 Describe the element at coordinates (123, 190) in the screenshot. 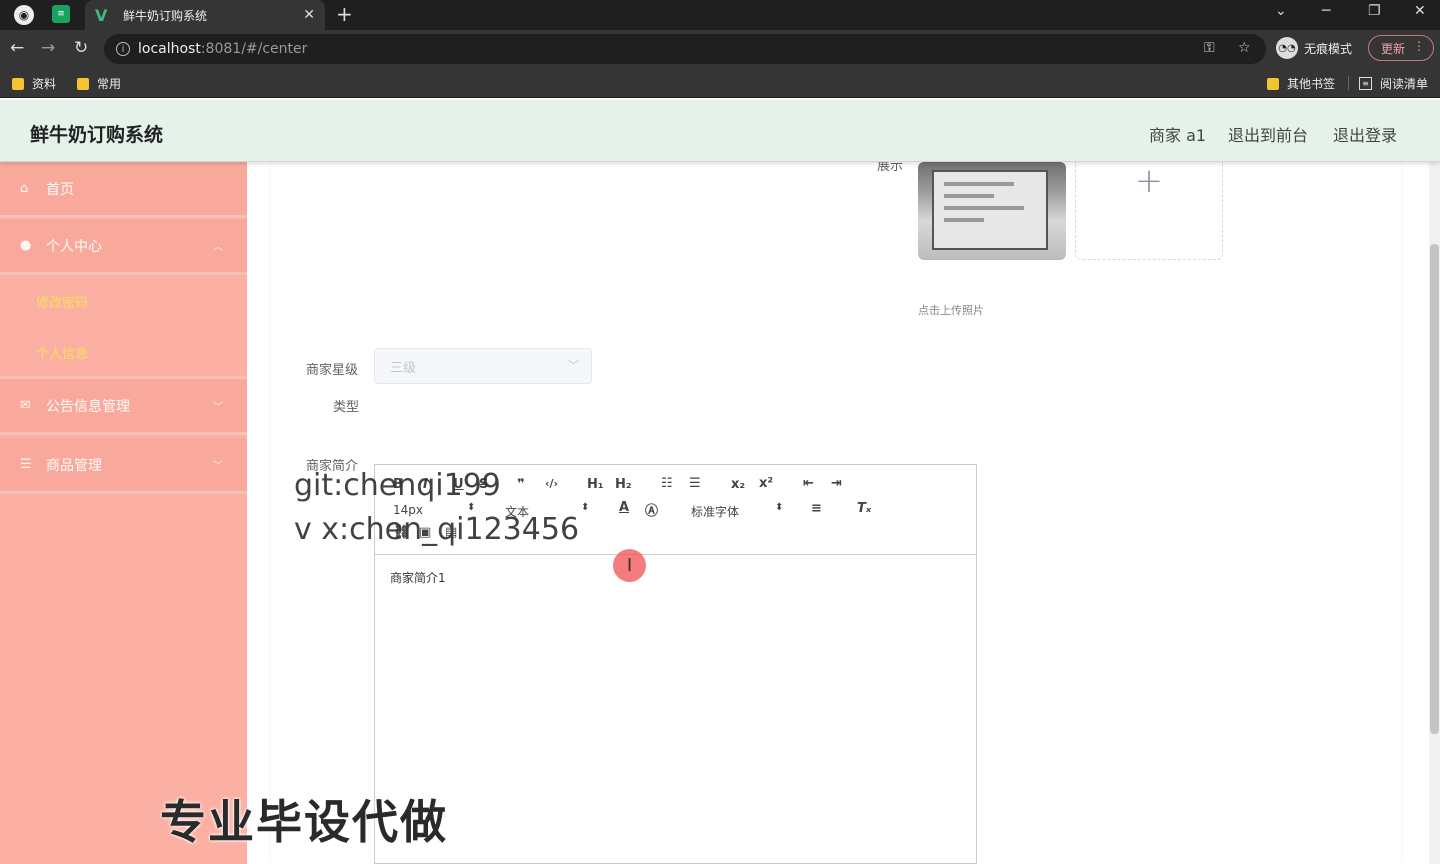

I see `sidebar-item-home: ⌂ 首页` at that location.